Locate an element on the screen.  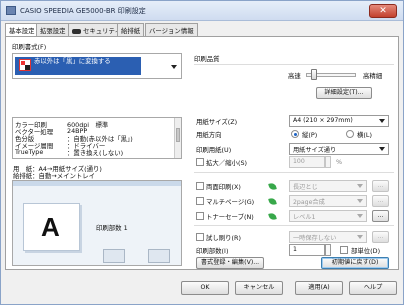
tab-security-label: セキュリティ is located at coordinates (102, 31).